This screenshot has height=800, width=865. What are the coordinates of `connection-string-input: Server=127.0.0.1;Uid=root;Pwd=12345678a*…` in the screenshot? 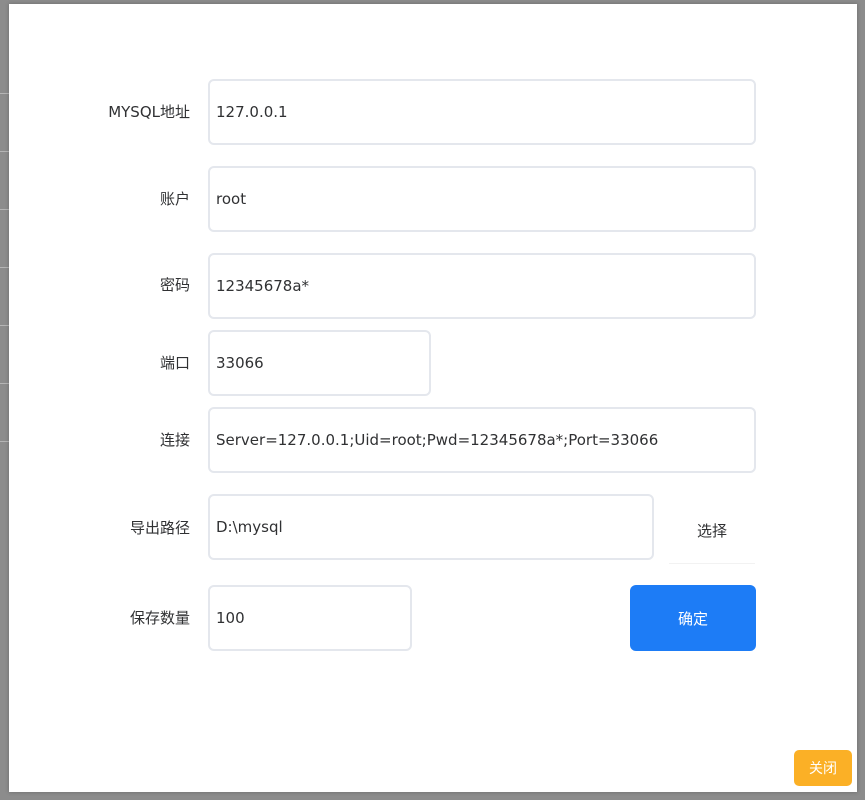 It's located at (482, 440).